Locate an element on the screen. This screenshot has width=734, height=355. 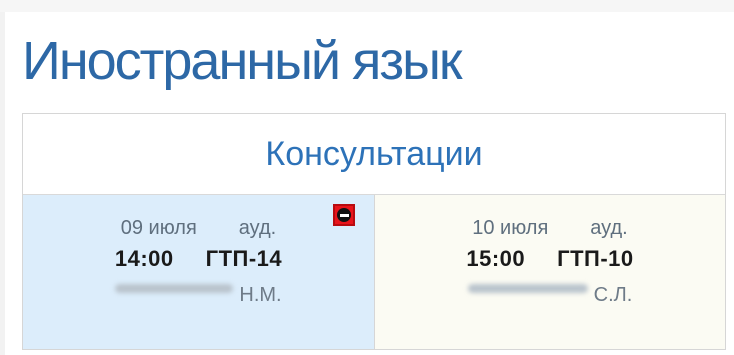
cancel-consultation-button is located at coordinates (344, 215).